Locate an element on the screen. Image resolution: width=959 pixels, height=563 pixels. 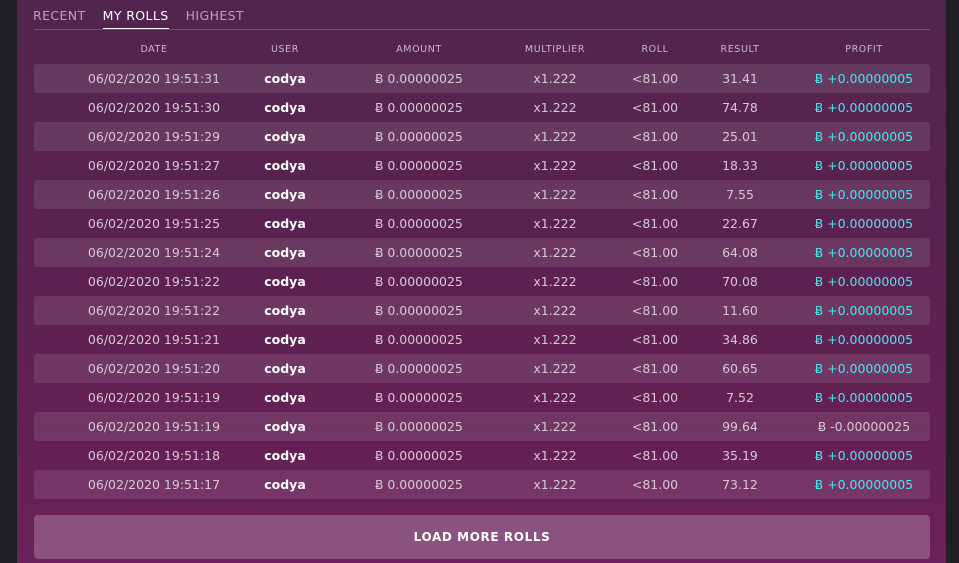
cell-result: 64.08 is located at coordinates (740, 252).